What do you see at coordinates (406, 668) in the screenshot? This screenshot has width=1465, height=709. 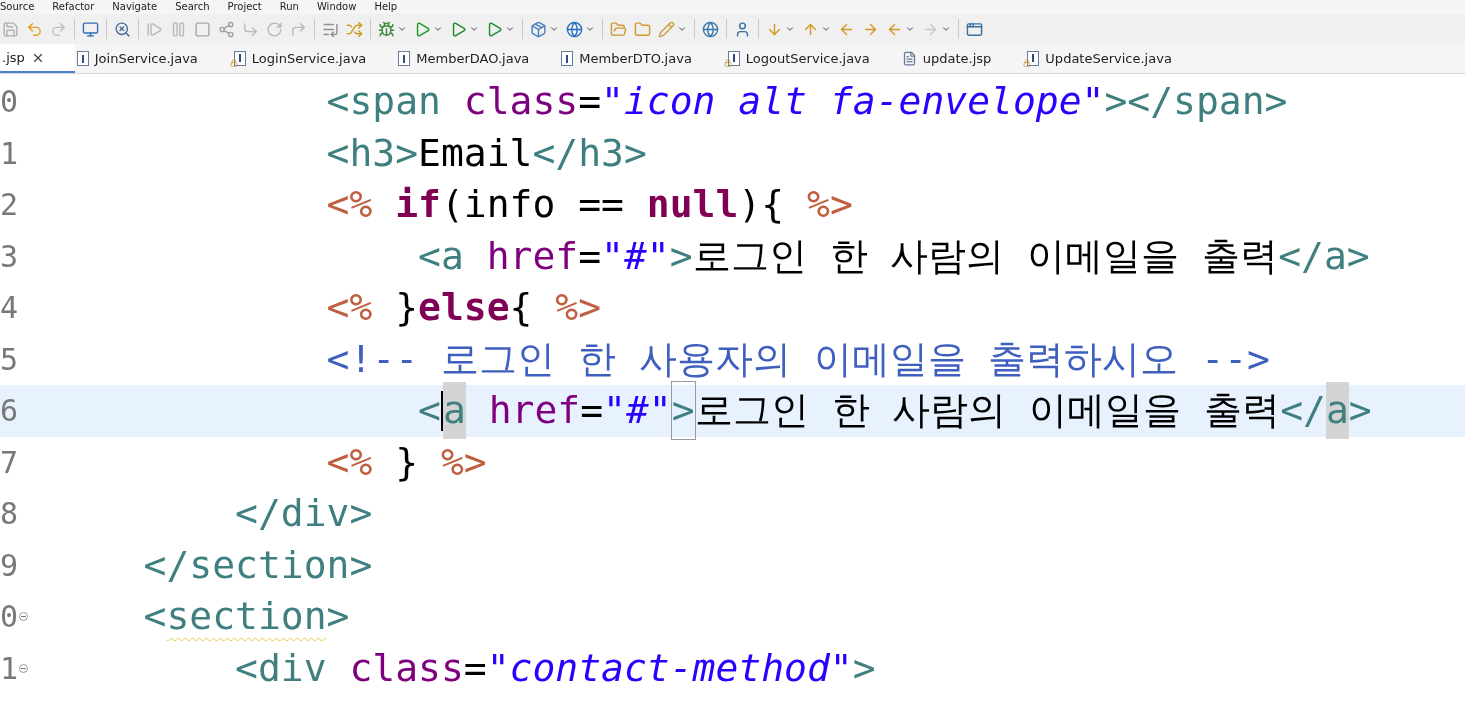 I see `code-token: class` at bounding box center [406, 668].